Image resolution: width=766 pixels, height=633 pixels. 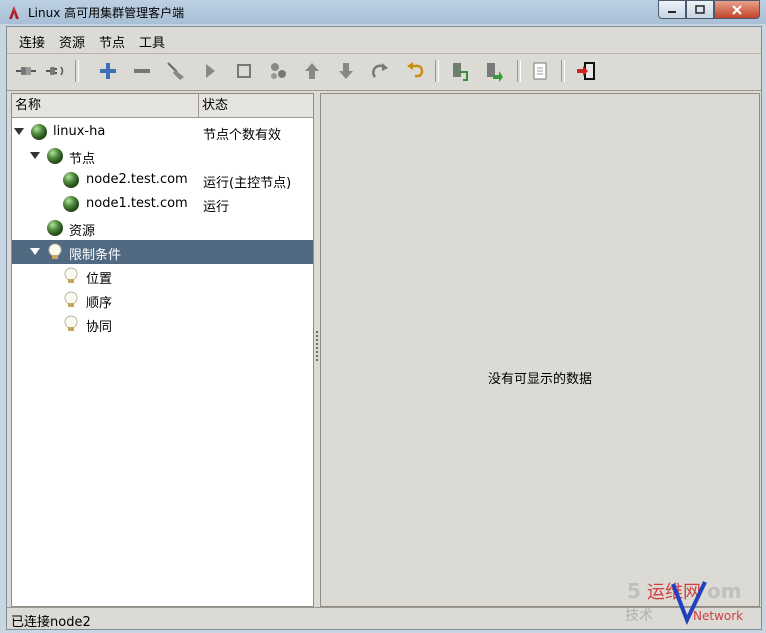 I want to click on settings-button, so click(x=278, y=71).